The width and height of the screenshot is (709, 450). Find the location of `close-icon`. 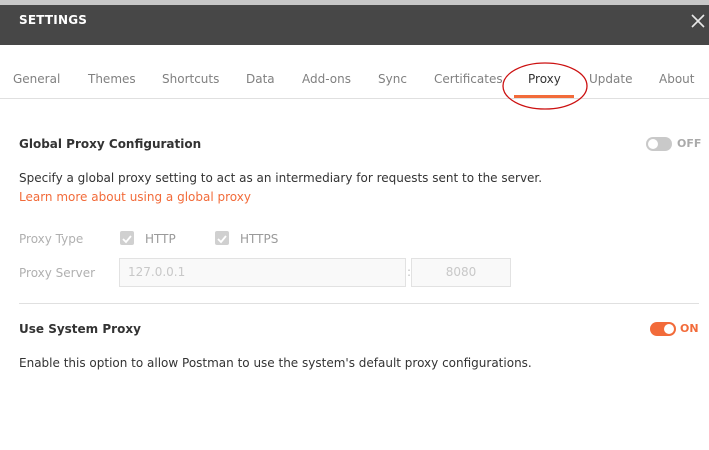

close-icon is located at coordinates (698, 21).